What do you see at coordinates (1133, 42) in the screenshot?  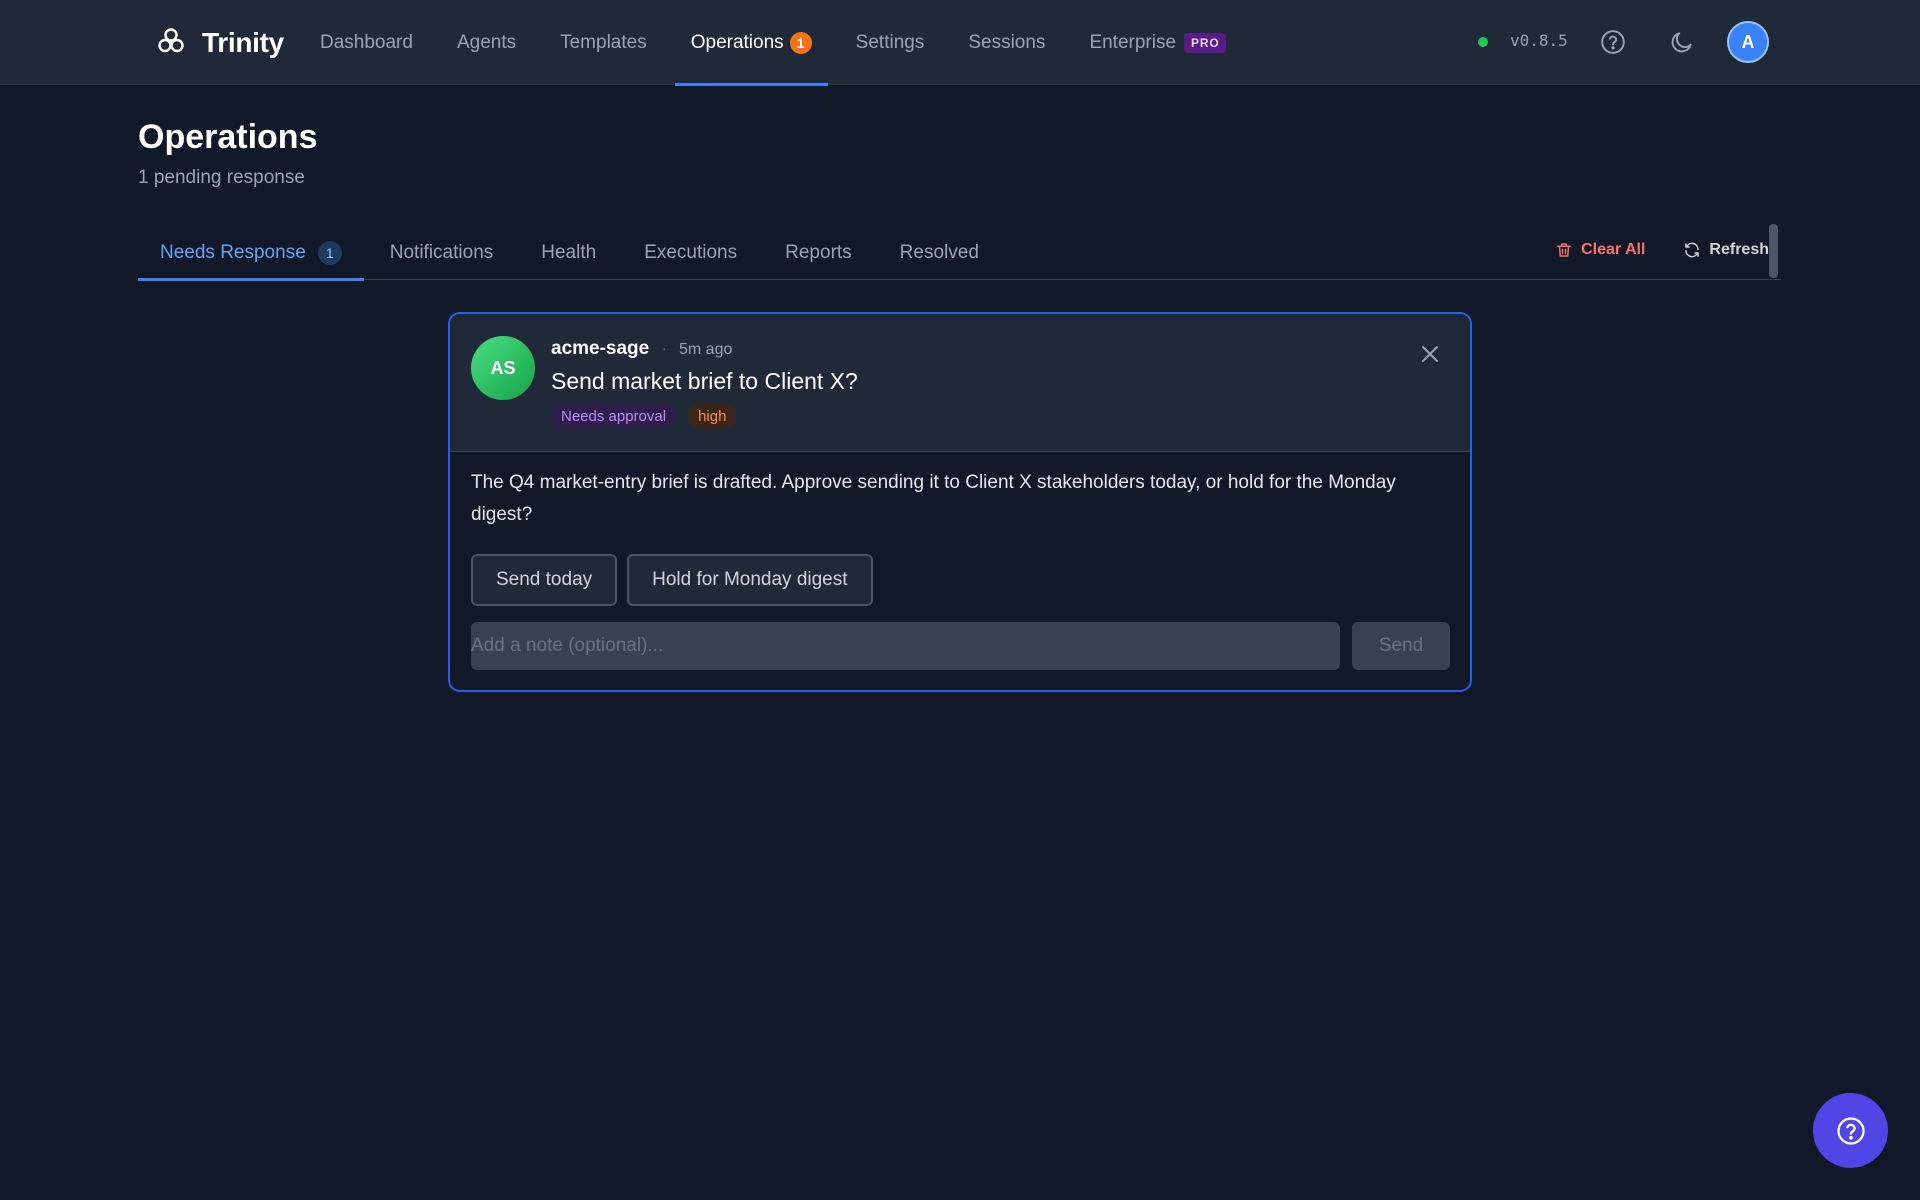 I see `nav-label: Enterprise` at bounding box center [1133, 42].